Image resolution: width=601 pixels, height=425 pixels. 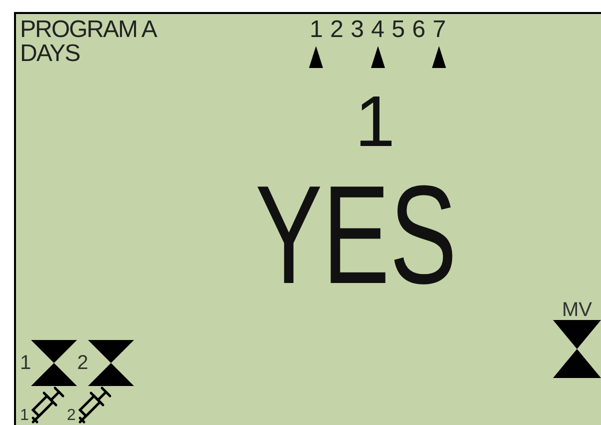 I want to click on day-number: 2, so click(x=337, y=30).